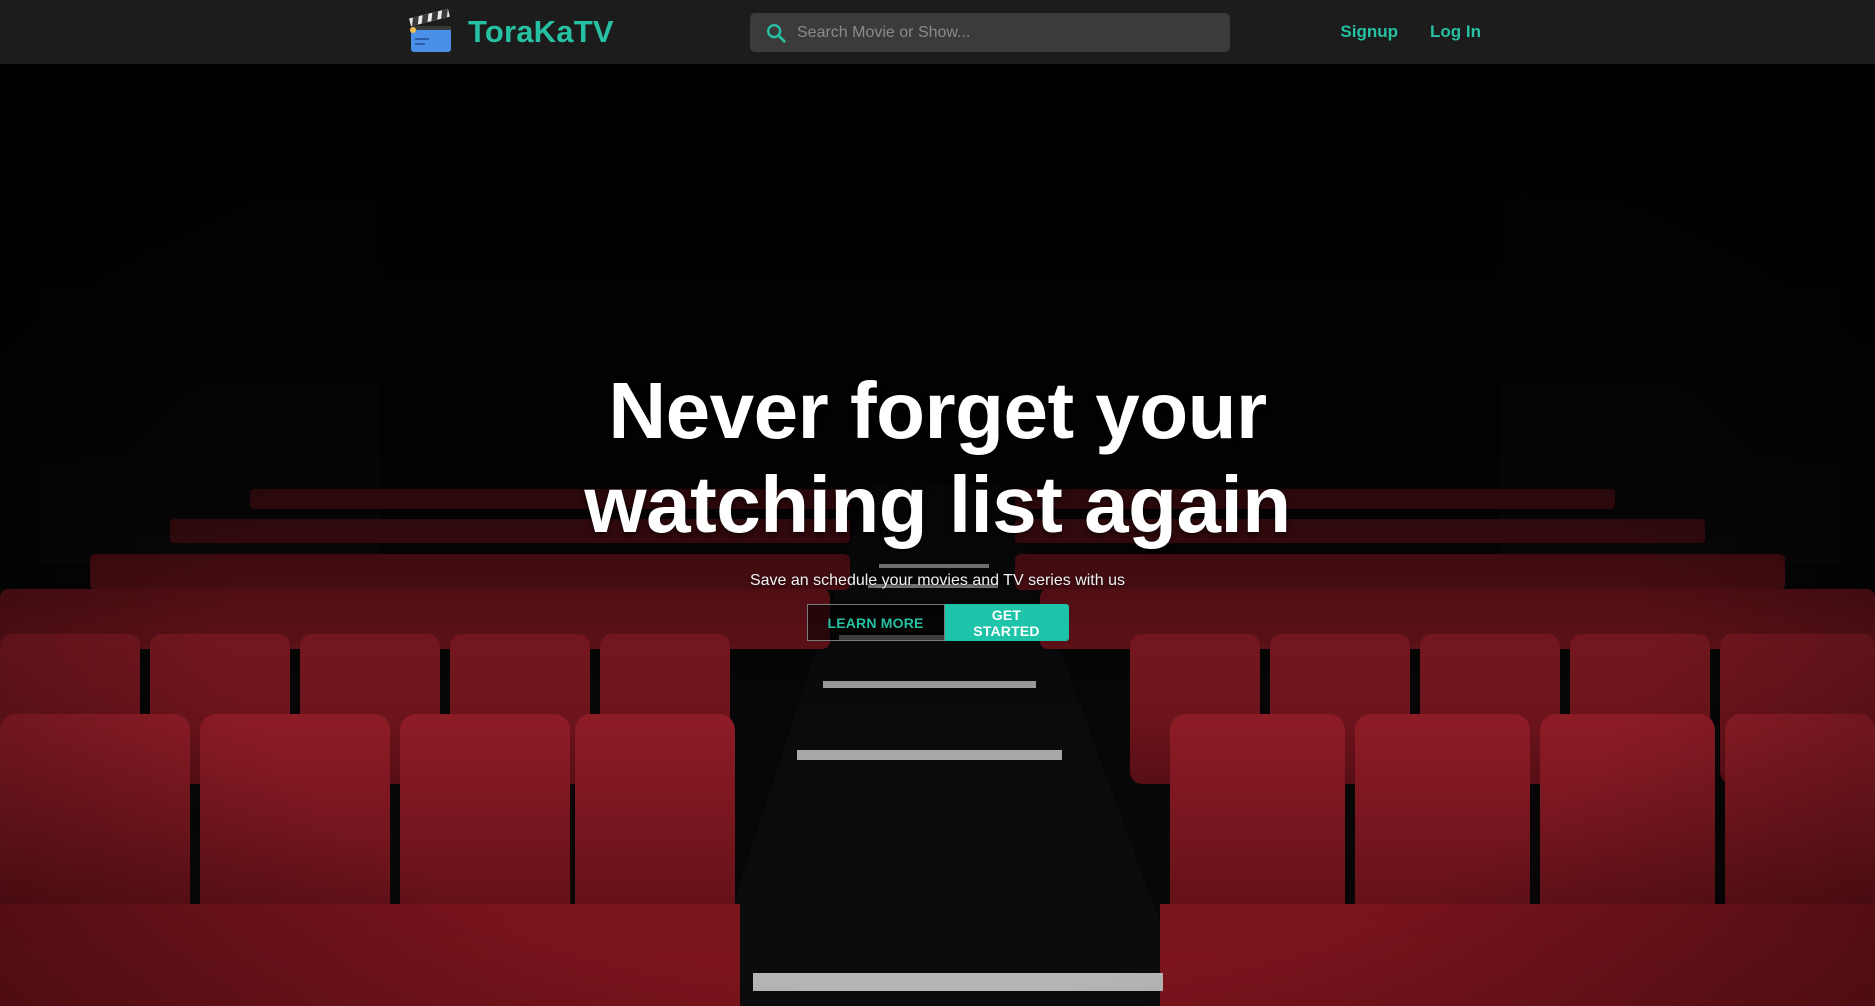  What do you see at coordinates (875, 622) in the screenshot?
I see `learn-more-button: LEARN MORE` at bounding box center [875, 622].